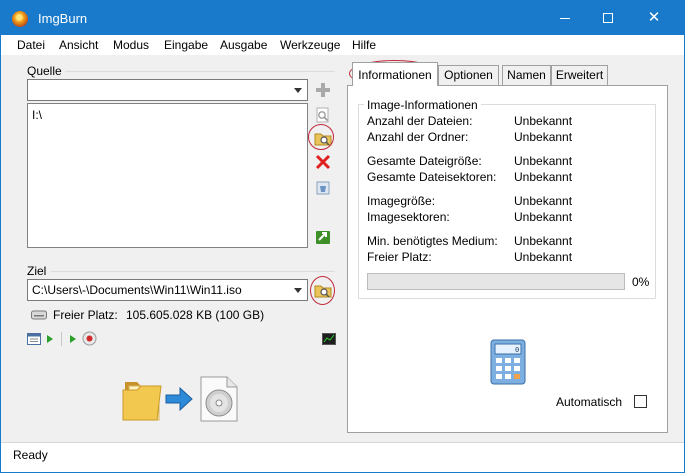  I want to click on maximize-button, so click(608, 18).